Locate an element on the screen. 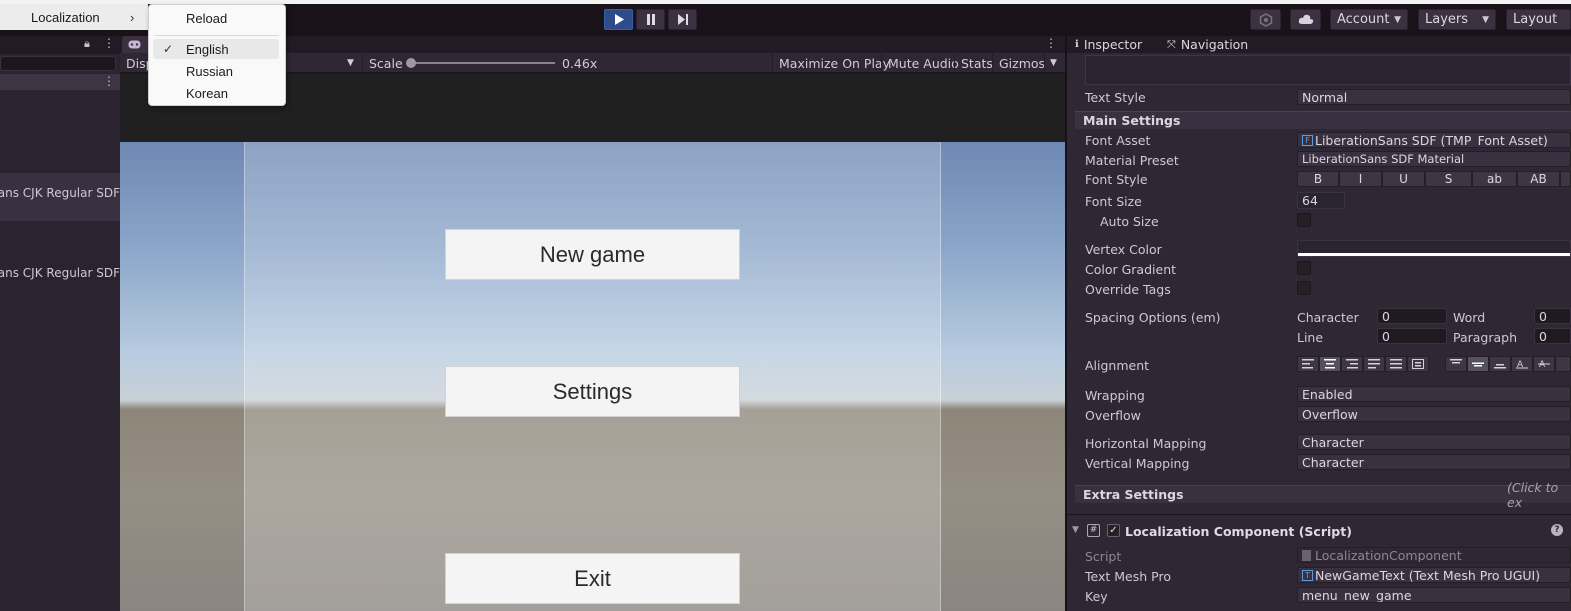  scale-slider-thumb is located at coordinates (411, 63).